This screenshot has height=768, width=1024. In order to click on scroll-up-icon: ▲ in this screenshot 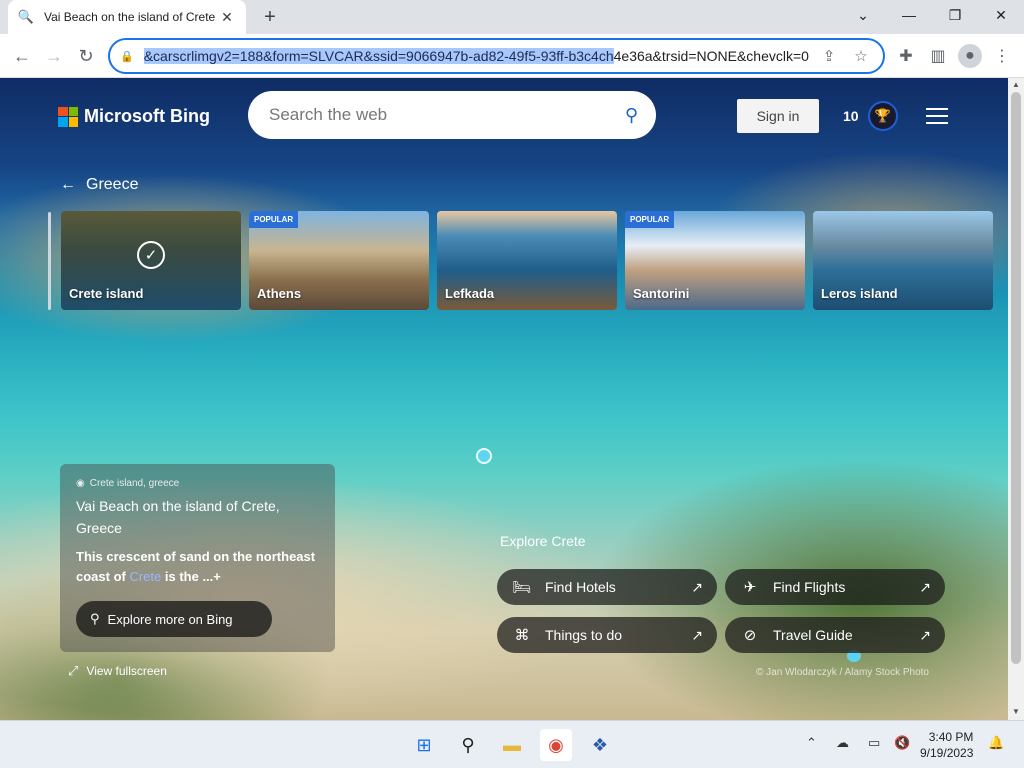, I will do `click(1016, 84)`.